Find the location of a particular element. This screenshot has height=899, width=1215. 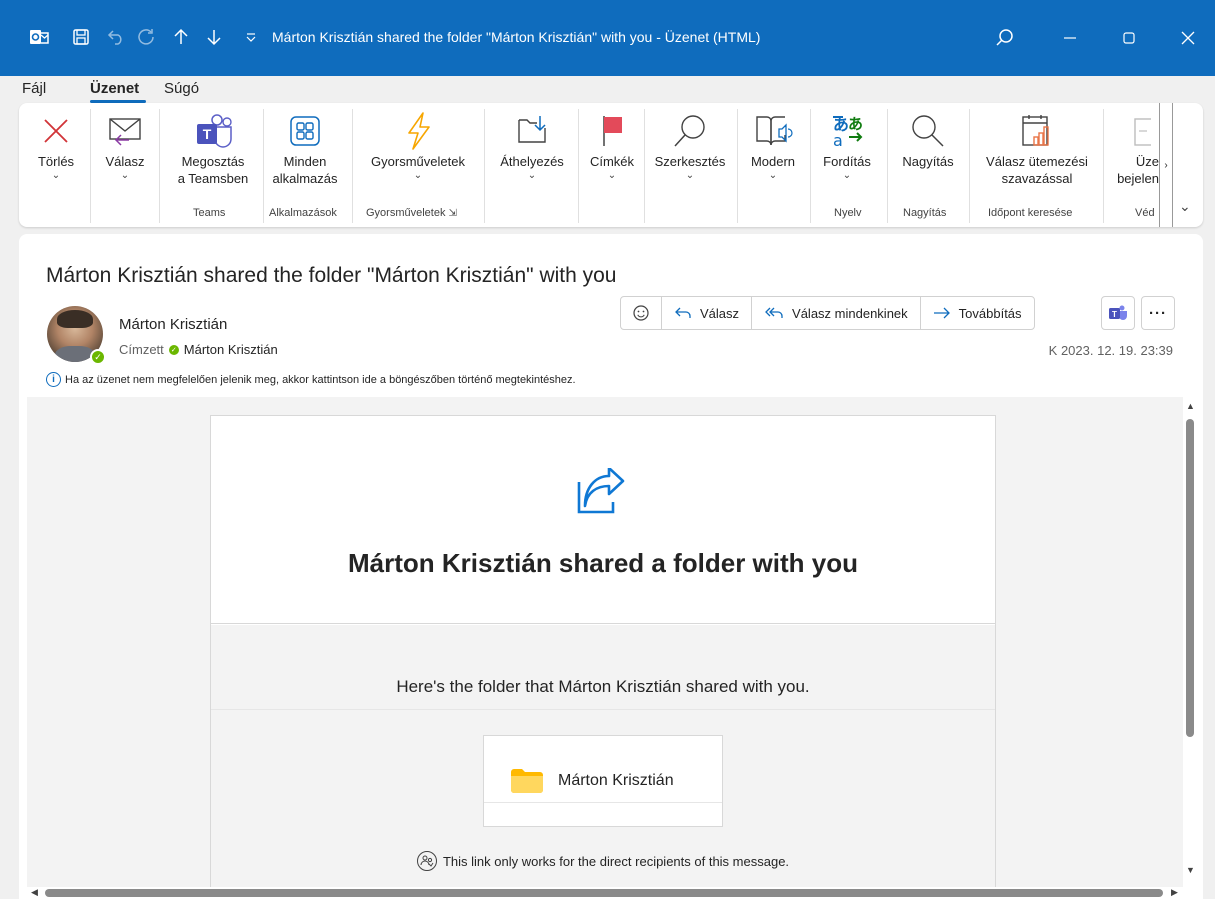

reply-all-arrow-icon is located at coordinates (774, 312).